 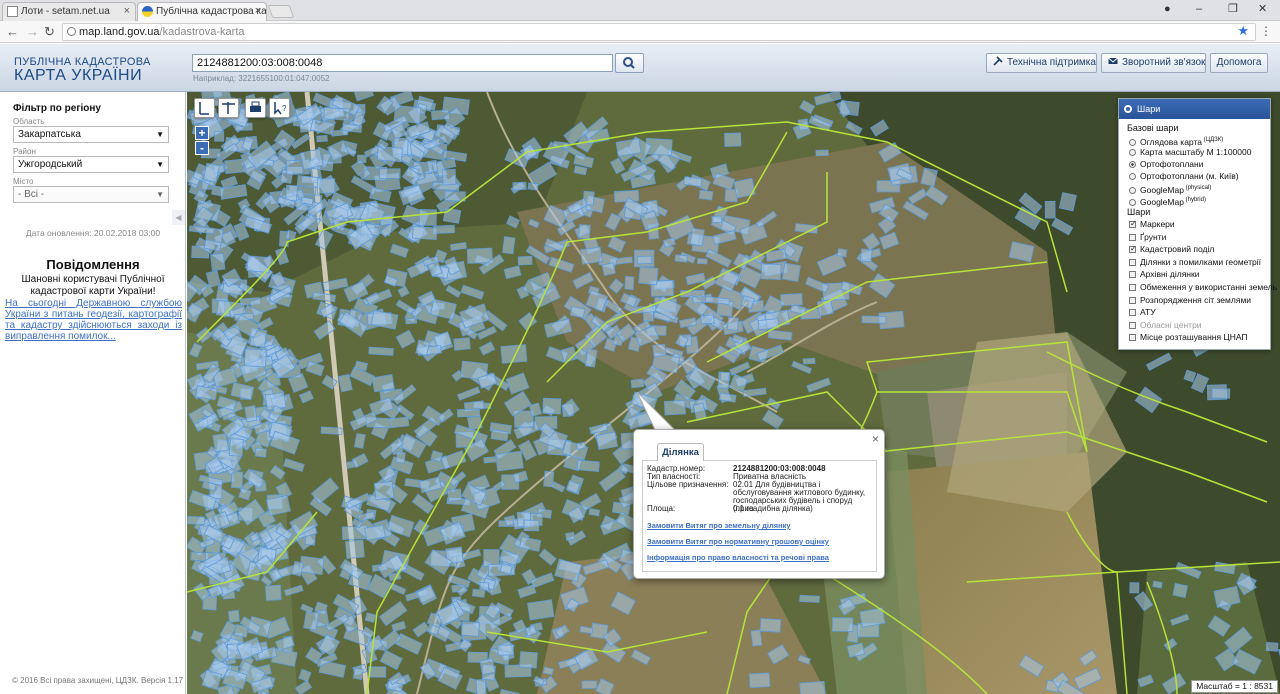 I want to click on search-example-hint: Наприклад: 3221655100:01:047:0052, so click(x=261, y=78).